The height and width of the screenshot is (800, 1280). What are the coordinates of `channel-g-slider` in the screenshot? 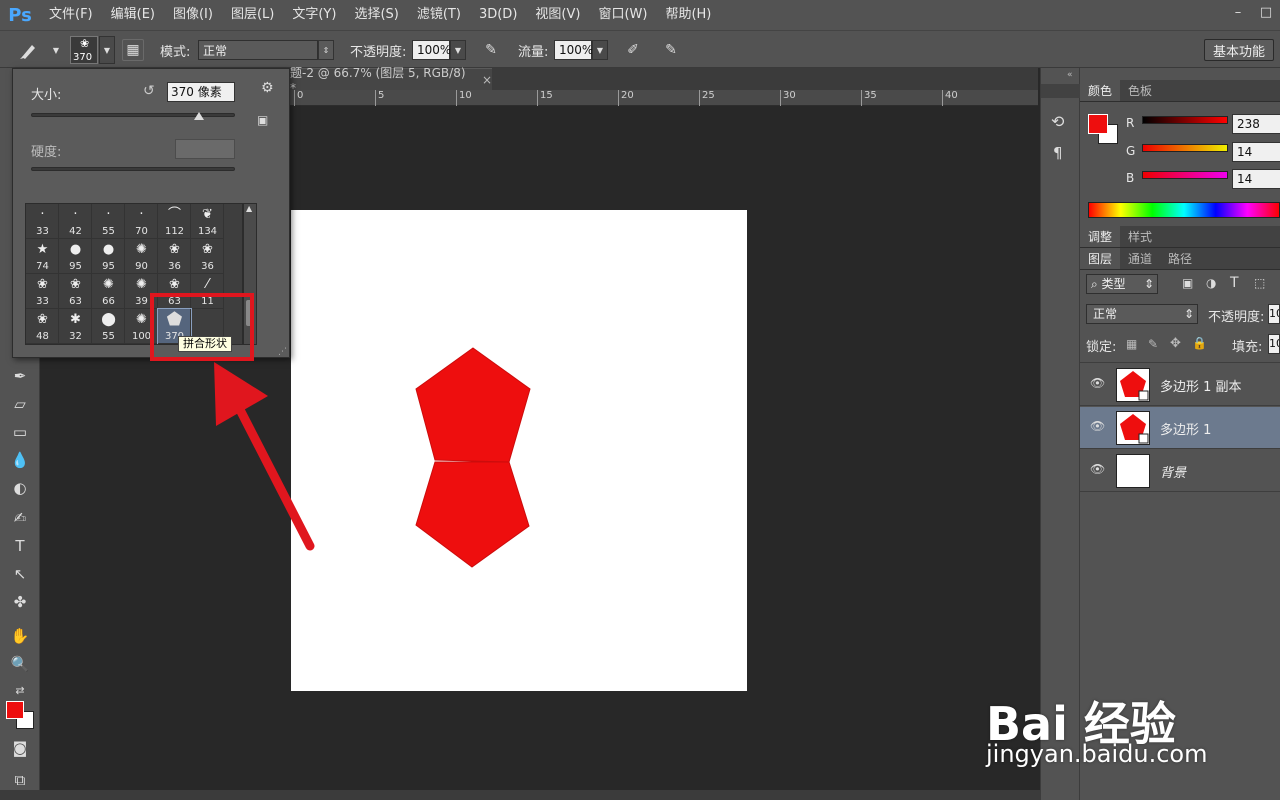 It's located at (1185, 148).